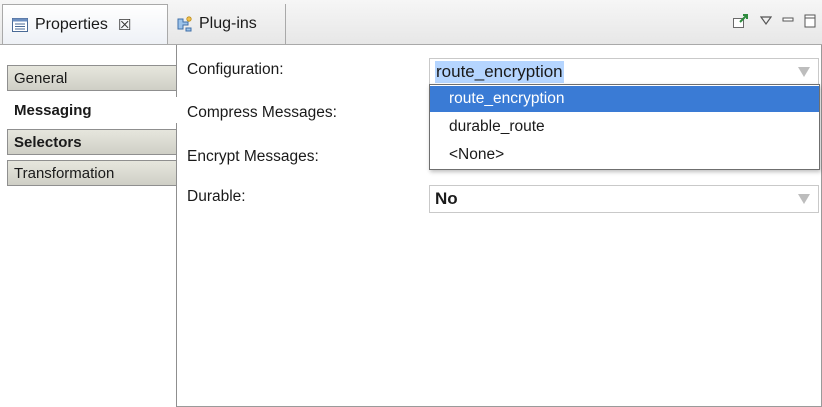  What do you see at coordinates (507, 98) in the screenshot?
I see `dropdown-option-label: route_encryption` at bounding box center [507, 98].